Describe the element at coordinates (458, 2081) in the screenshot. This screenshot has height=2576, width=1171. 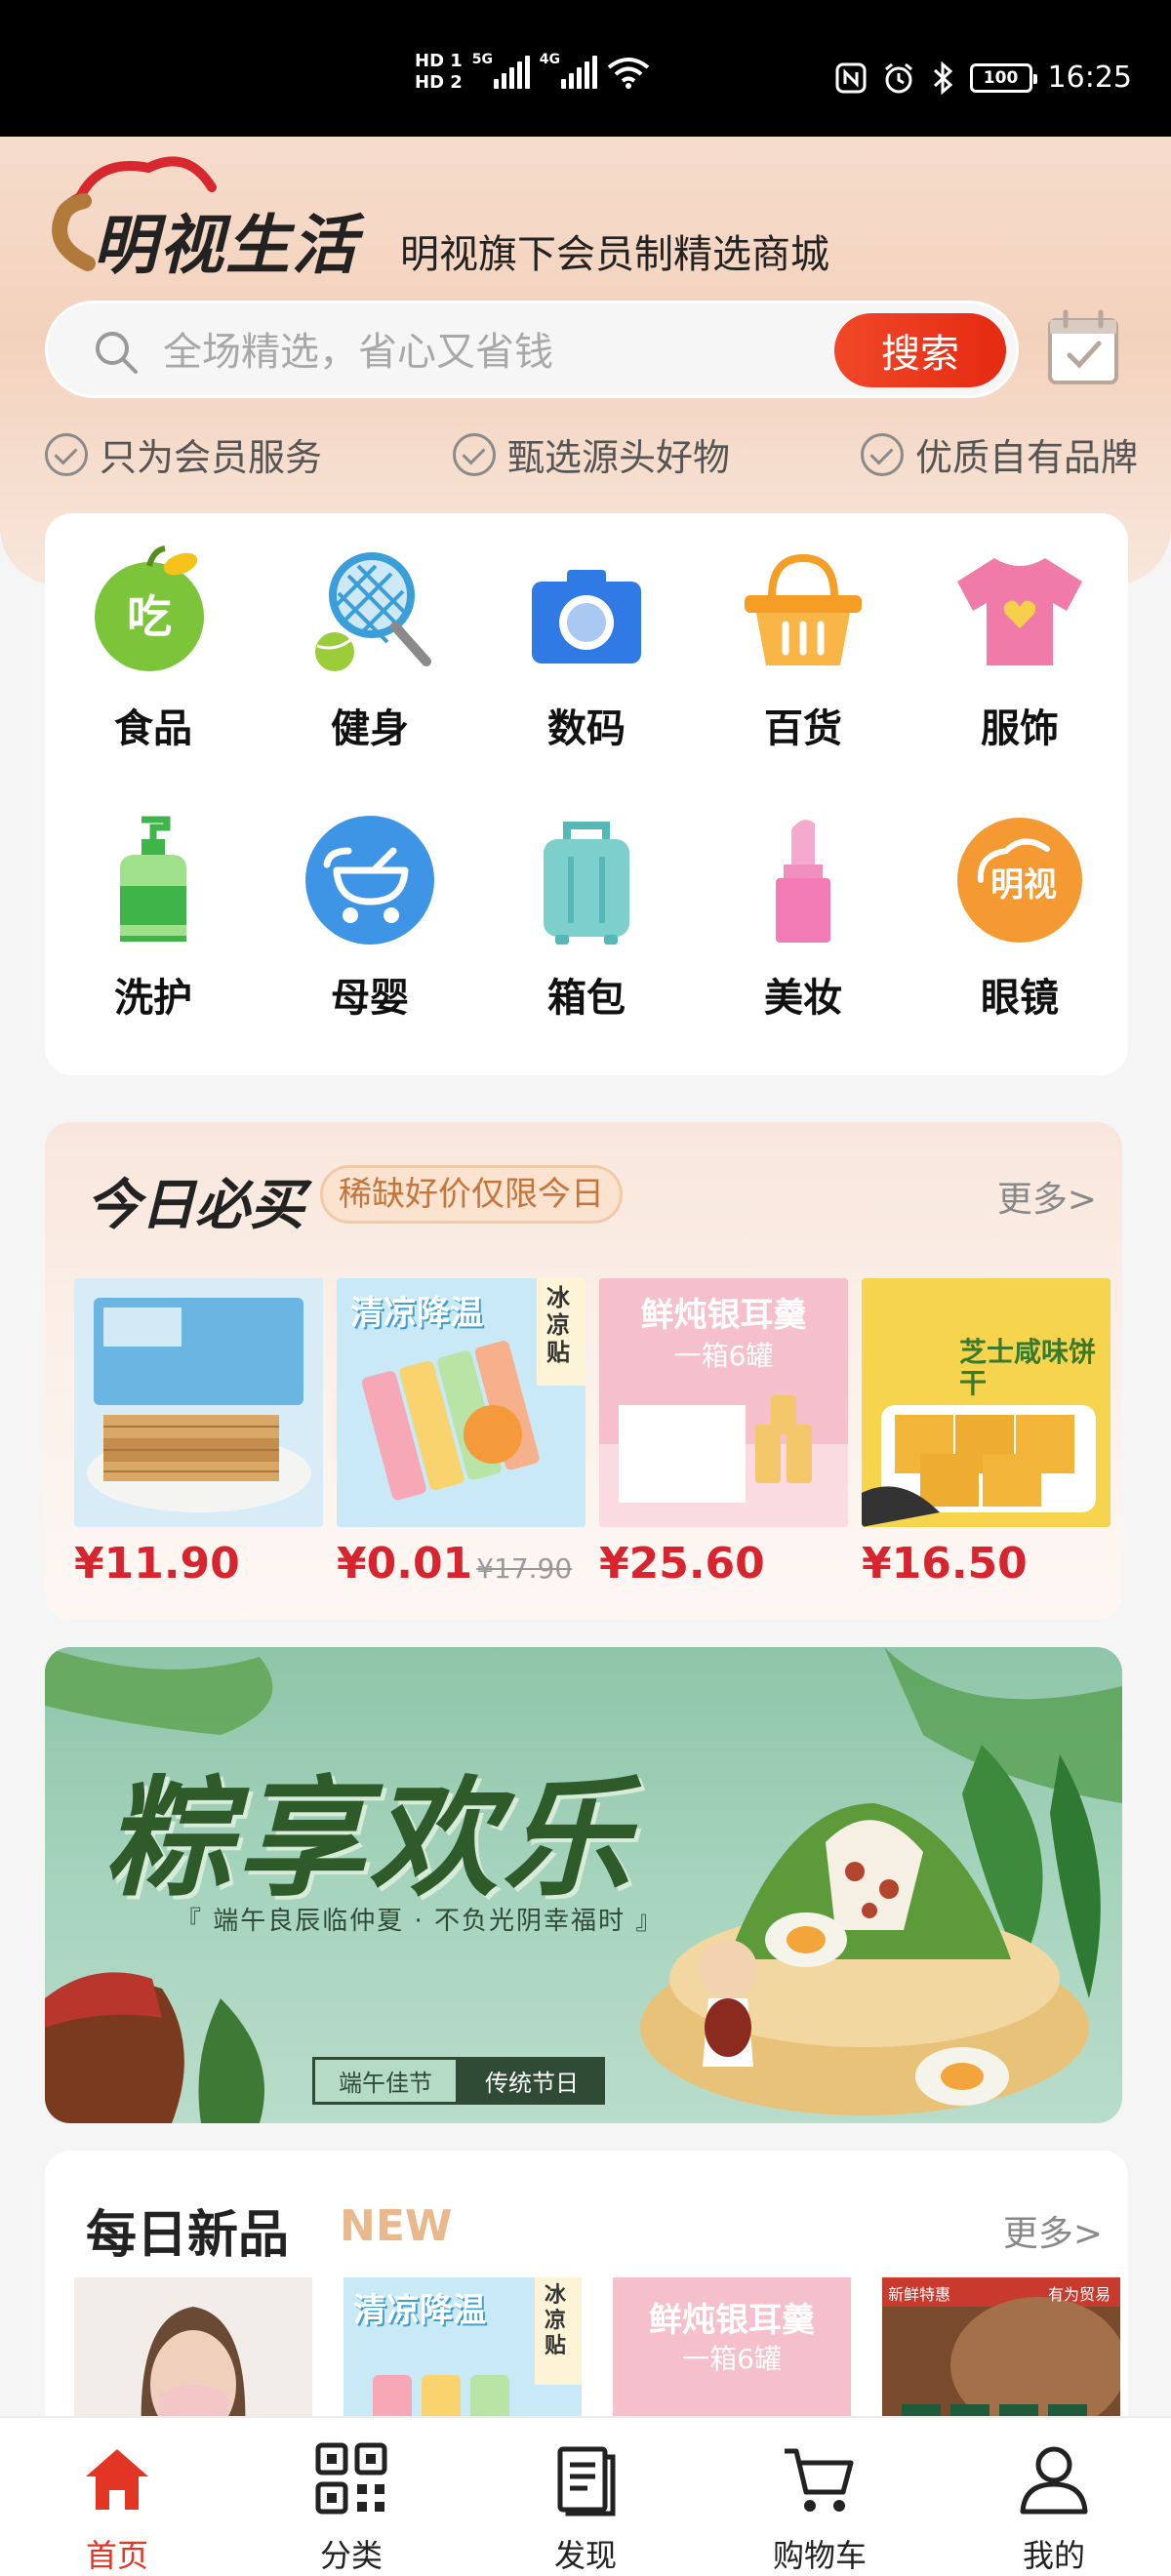
I see `banner-tags: 端午佳节 传统节日` at that location.